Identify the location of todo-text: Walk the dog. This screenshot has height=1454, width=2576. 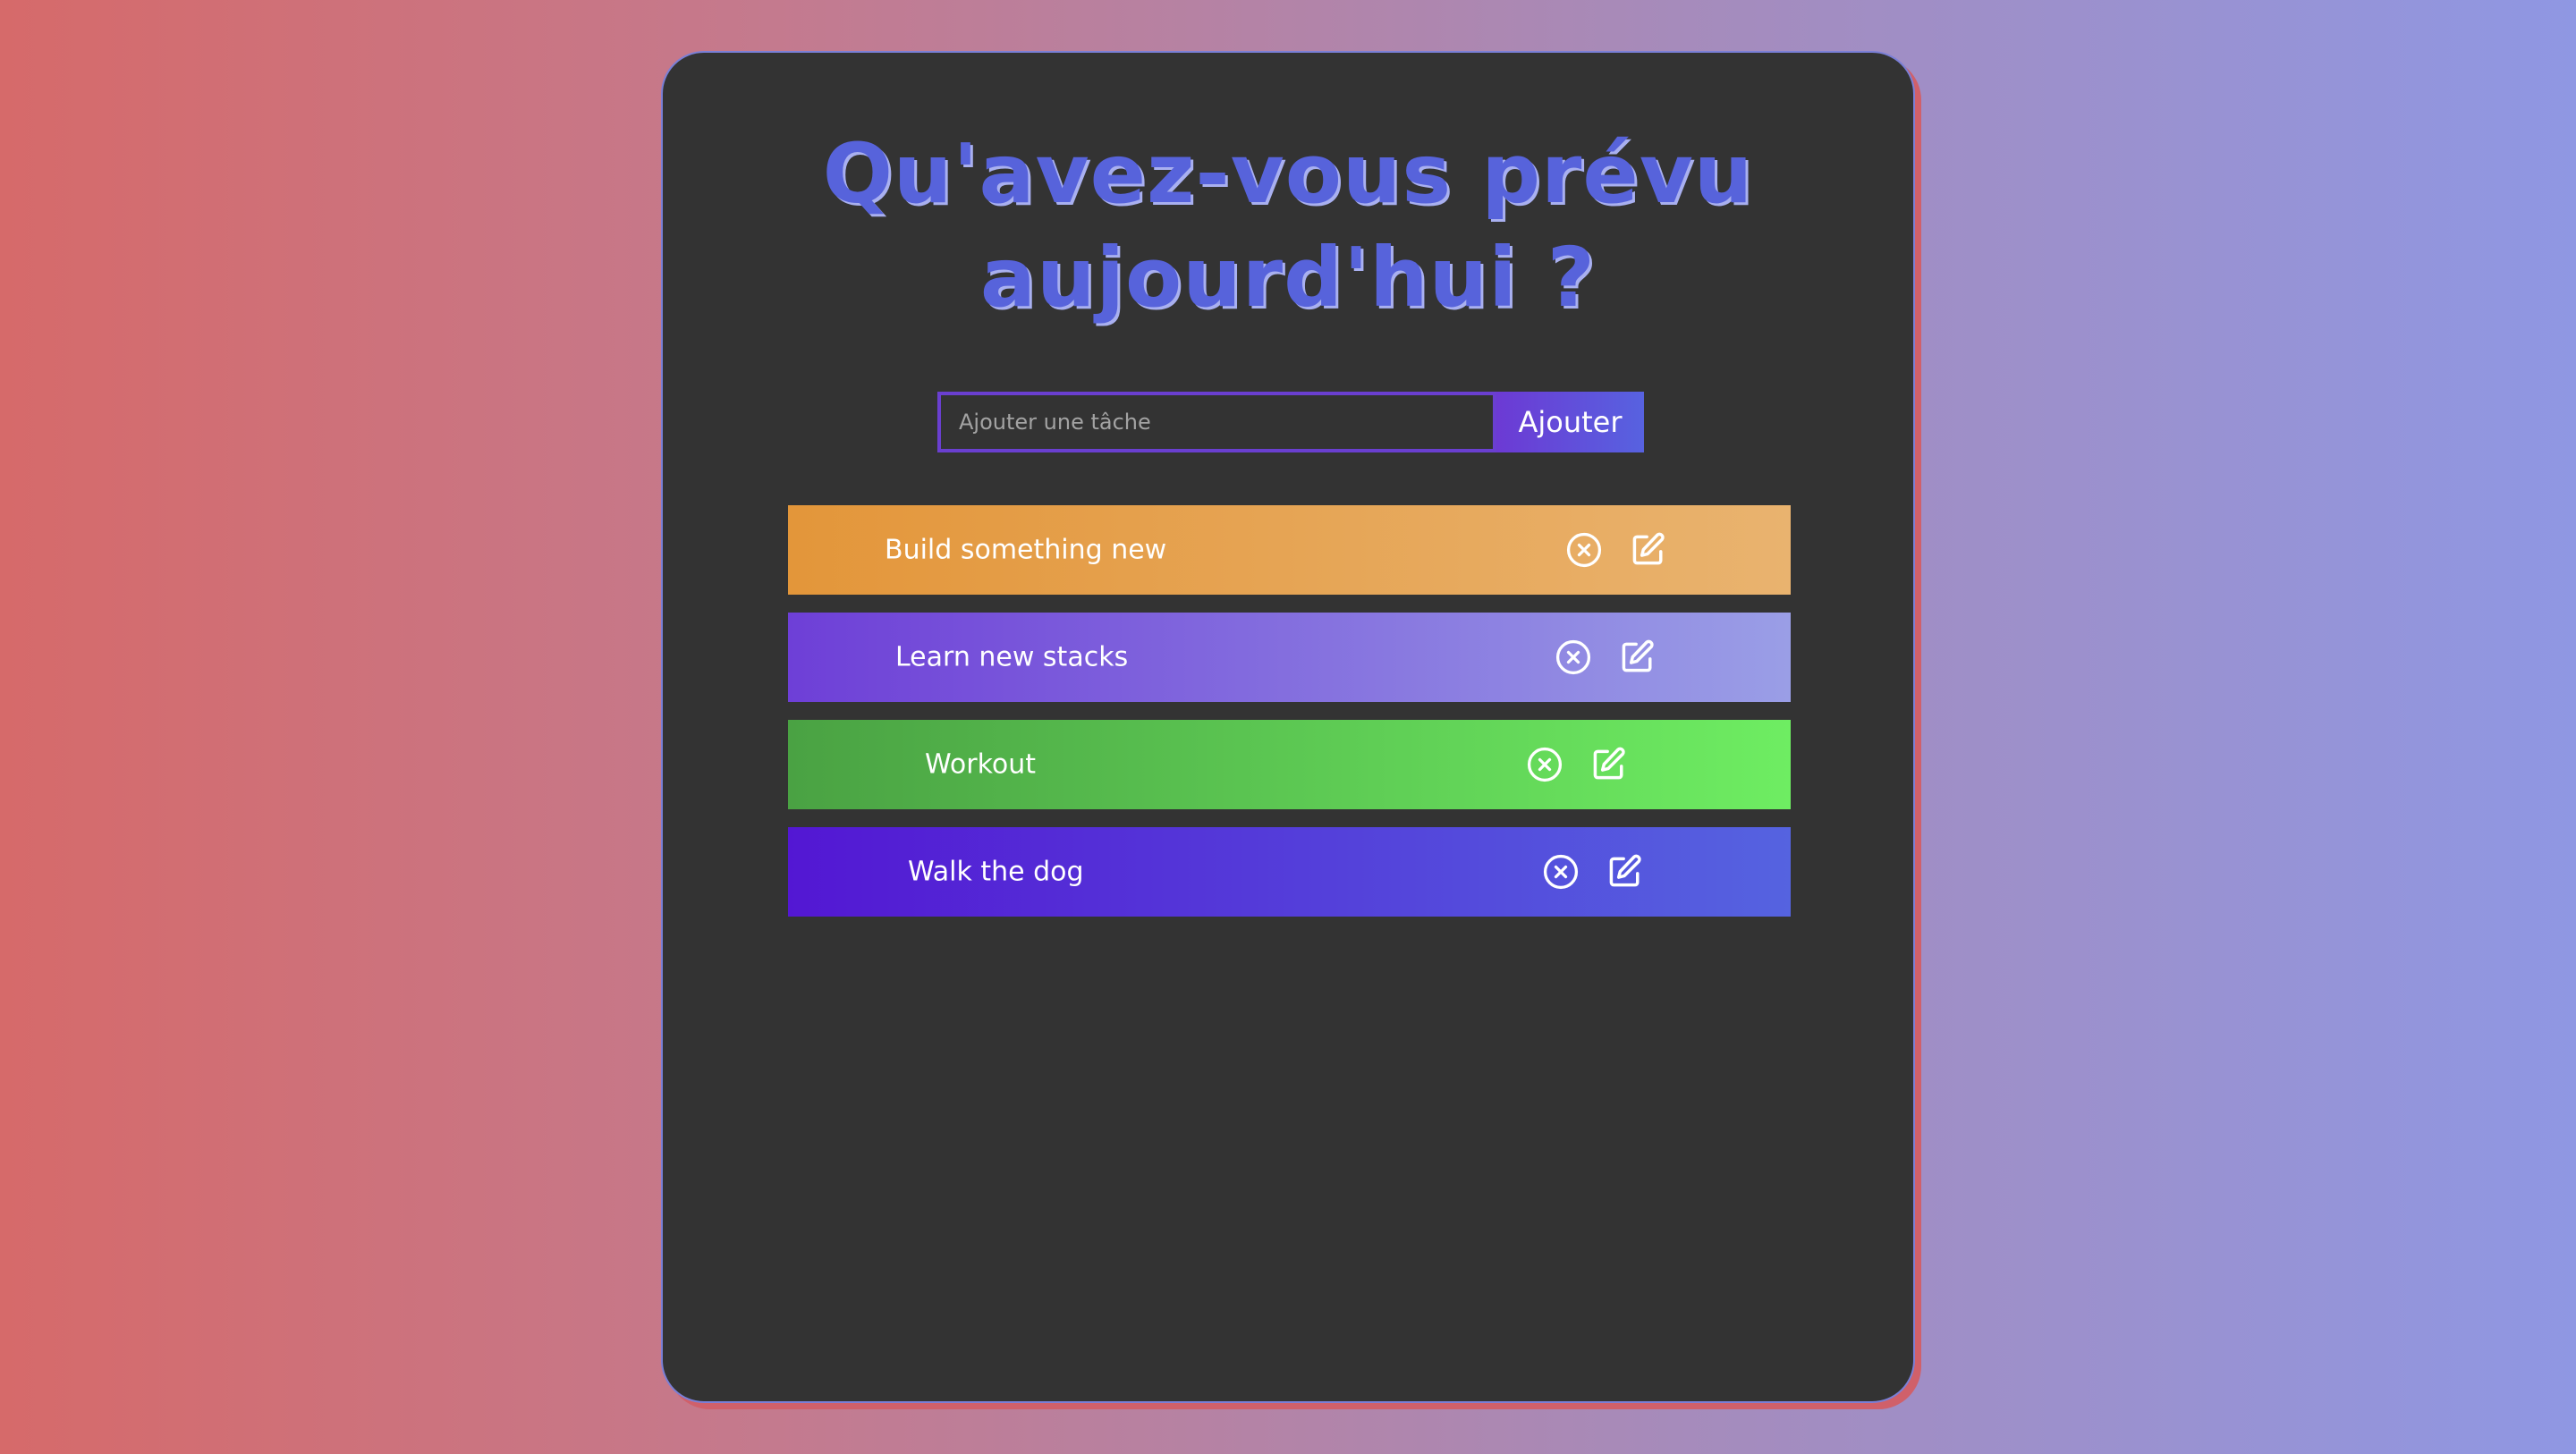
(996, 872).